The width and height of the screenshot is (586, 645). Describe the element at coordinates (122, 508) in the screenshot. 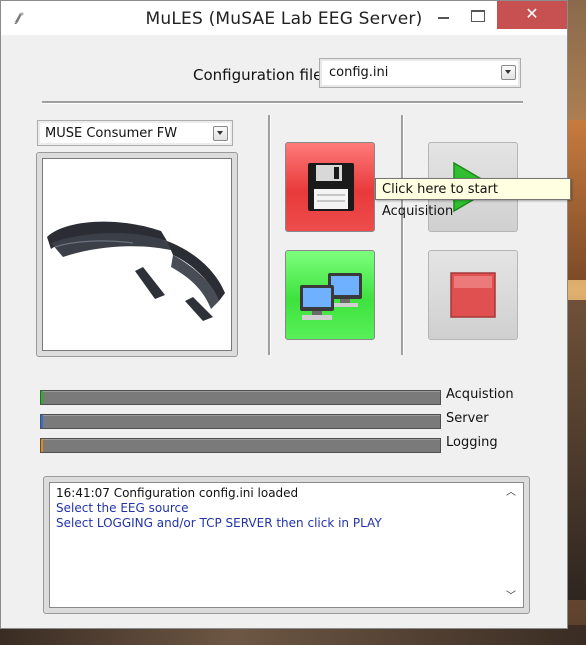

I see `log-line: Select the EEG source` at that location.